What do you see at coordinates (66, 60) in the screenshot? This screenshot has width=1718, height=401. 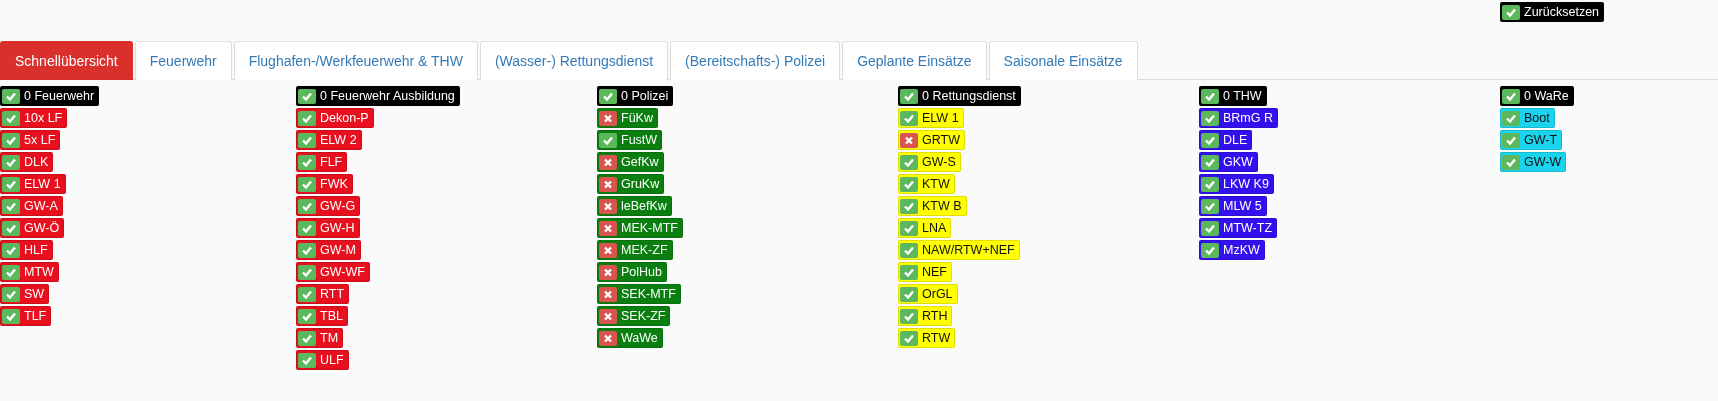 I see `tab: Schnellübersicht` at bounding box center [66, 60].